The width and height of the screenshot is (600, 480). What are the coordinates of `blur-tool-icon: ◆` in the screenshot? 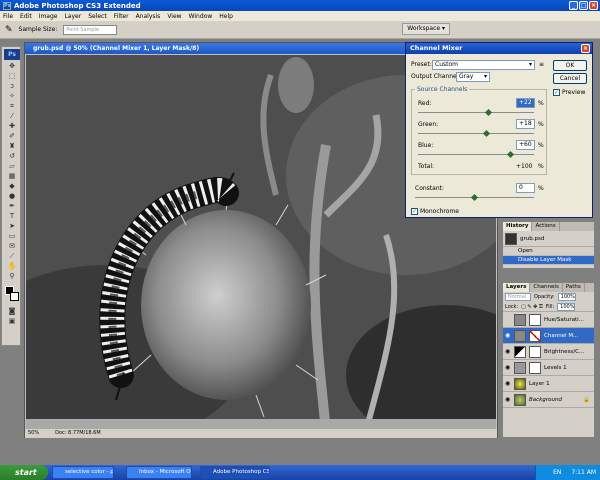 It's located at (12, 186).